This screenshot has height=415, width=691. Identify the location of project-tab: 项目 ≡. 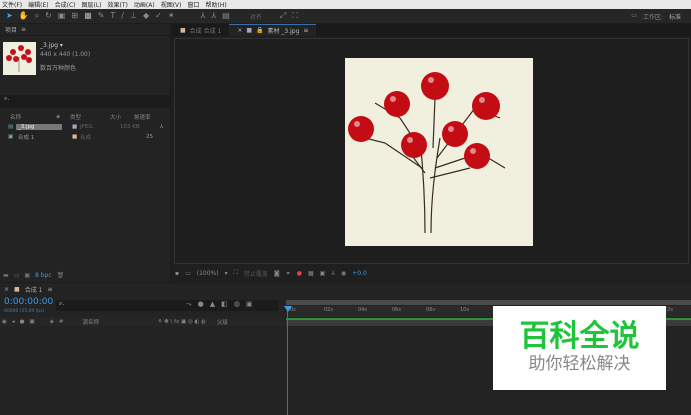
(85, 30).